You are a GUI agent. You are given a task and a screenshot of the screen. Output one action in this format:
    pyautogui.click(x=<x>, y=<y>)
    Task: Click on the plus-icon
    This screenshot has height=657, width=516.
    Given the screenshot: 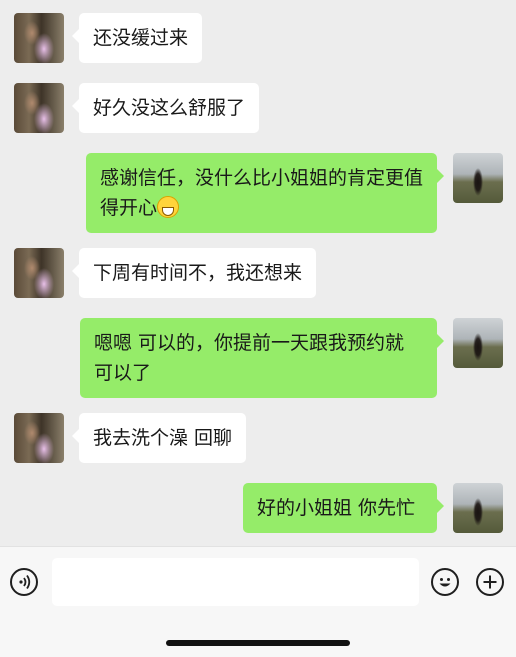 What is the action you would take?
    pyautogui.click(x=490, y=582)
    